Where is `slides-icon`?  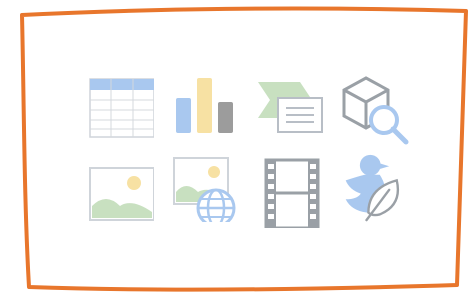 slides-icon is located at coordinates (291, 109).